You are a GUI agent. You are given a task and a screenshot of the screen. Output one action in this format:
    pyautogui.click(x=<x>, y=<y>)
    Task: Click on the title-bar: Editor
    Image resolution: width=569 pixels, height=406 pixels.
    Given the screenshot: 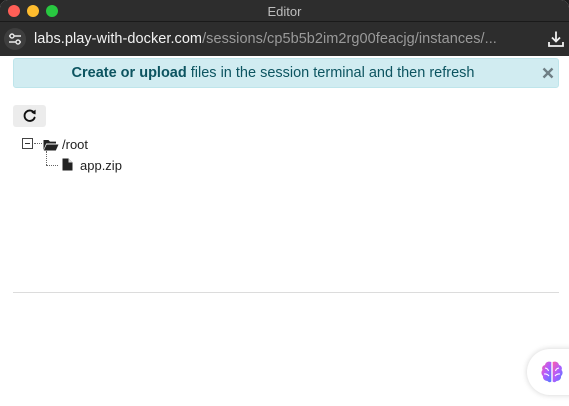 What is the action you would take?
    pyautogui.click(x=284, y=11)
    